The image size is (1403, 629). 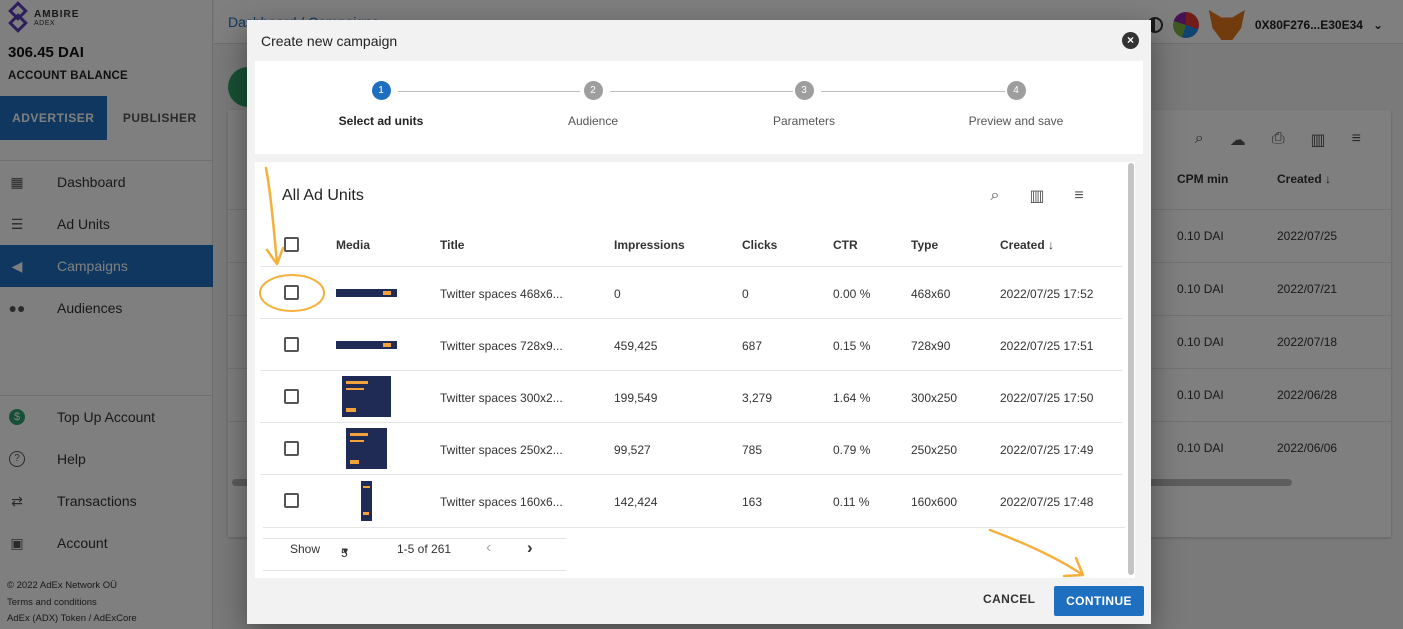 I want to click on impressions-cell: 99,527, so click(x=632, y=450).